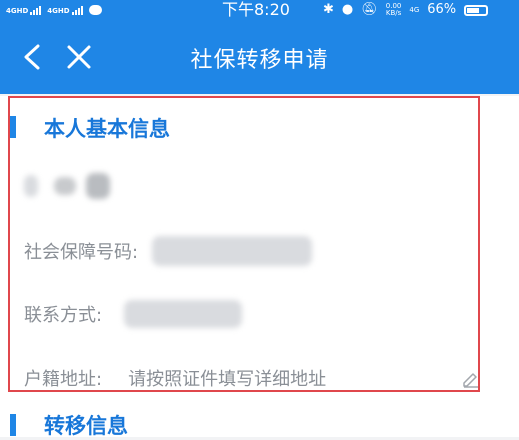 The image size is (519, 440). What do you see at coordinates (393, 9) in the screenshot?
I see `network-speed: 0.00 KB/s` at bounding box center [393, 9].